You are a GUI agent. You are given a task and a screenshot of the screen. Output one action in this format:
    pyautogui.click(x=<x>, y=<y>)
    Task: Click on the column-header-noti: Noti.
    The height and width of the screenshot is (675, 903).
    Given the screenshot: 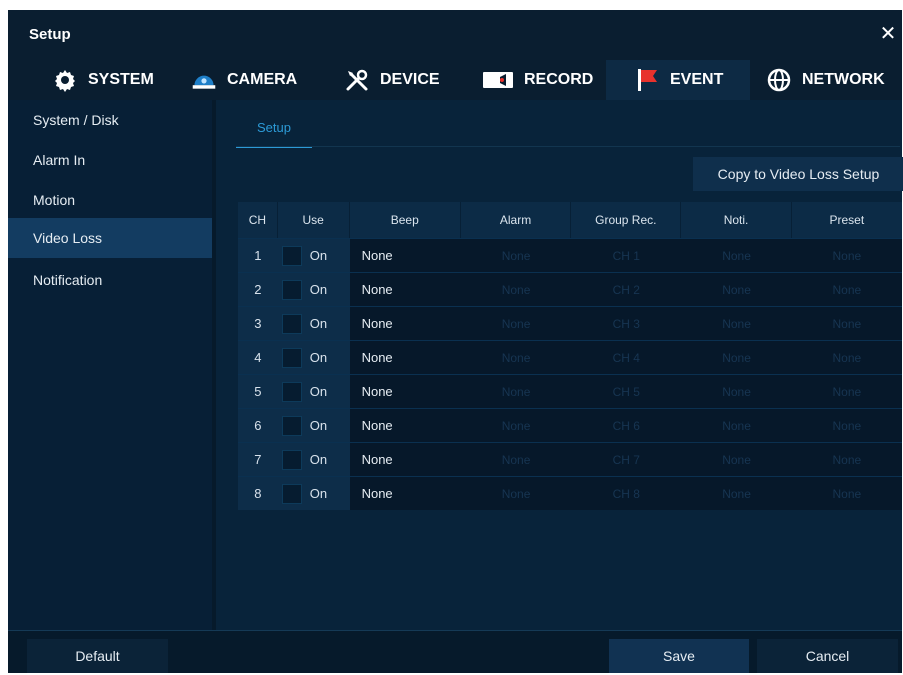 What is the action you would take?
    pyautogui.click(x=736, y=220)
    